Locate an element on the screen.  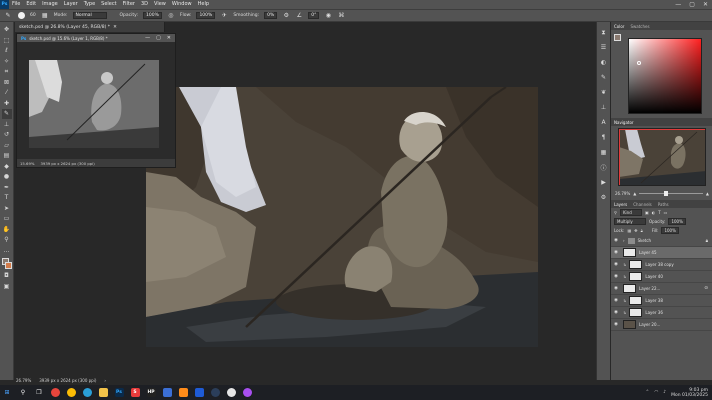
navigator-view-frame is located at coordinates (662, 157).